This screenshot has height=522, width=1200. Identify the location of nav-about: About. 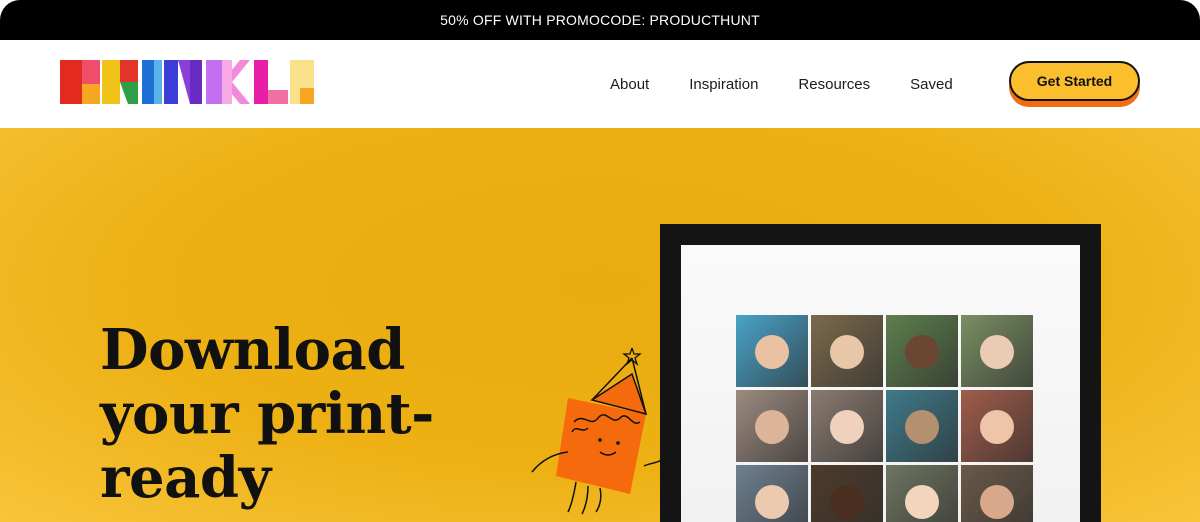
(629, 84).